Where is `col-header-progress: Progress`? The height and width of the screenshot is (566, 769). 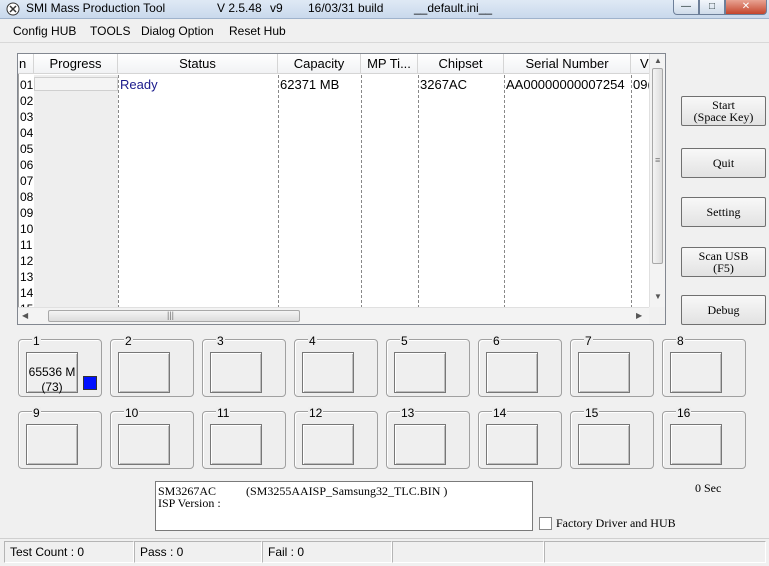
col-header-progress: Progress is located at coordinates (76, 64).